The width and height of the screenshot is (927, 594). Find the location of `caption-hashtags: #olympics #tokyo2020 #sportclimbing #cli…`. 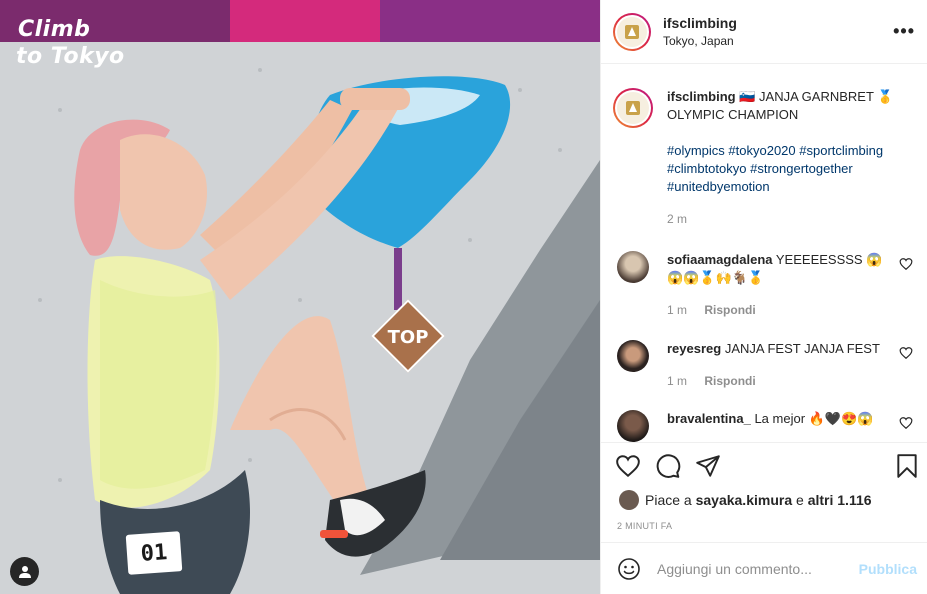

caption-hashtags: #olympics #tokyo2020 #sportclimbing #cli… is located at coordinates (789, 169).